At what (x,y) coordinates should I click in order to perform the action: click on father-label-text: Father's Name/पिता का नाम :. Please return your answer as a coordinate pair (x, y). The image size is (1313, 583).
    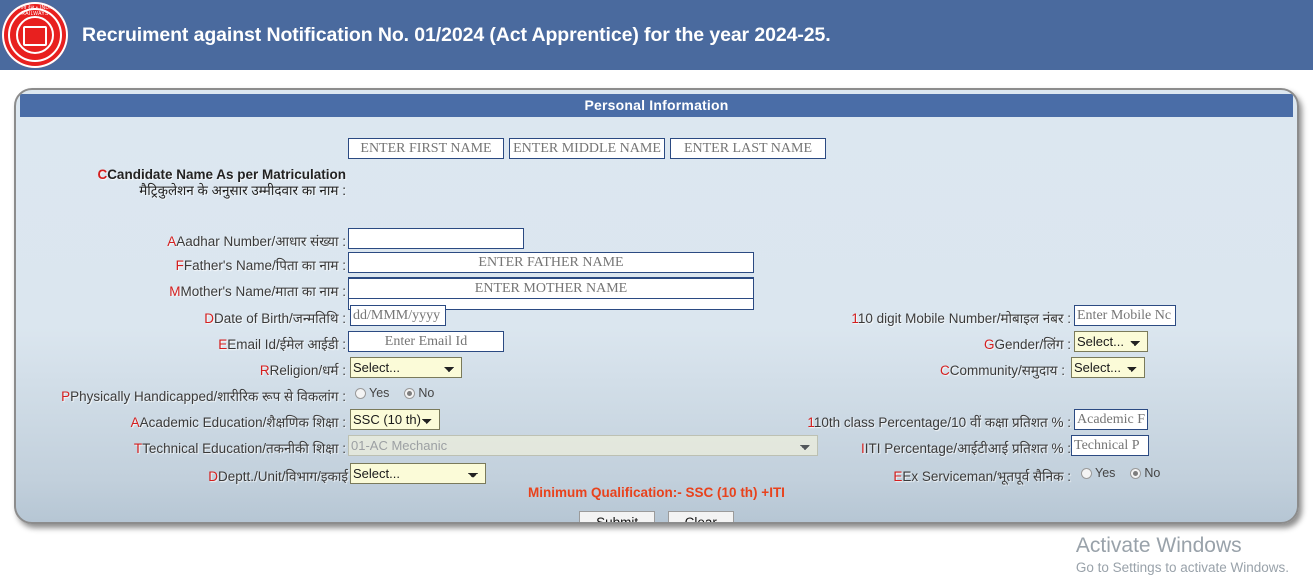
    Looking at the image, I should click on (264, 265).